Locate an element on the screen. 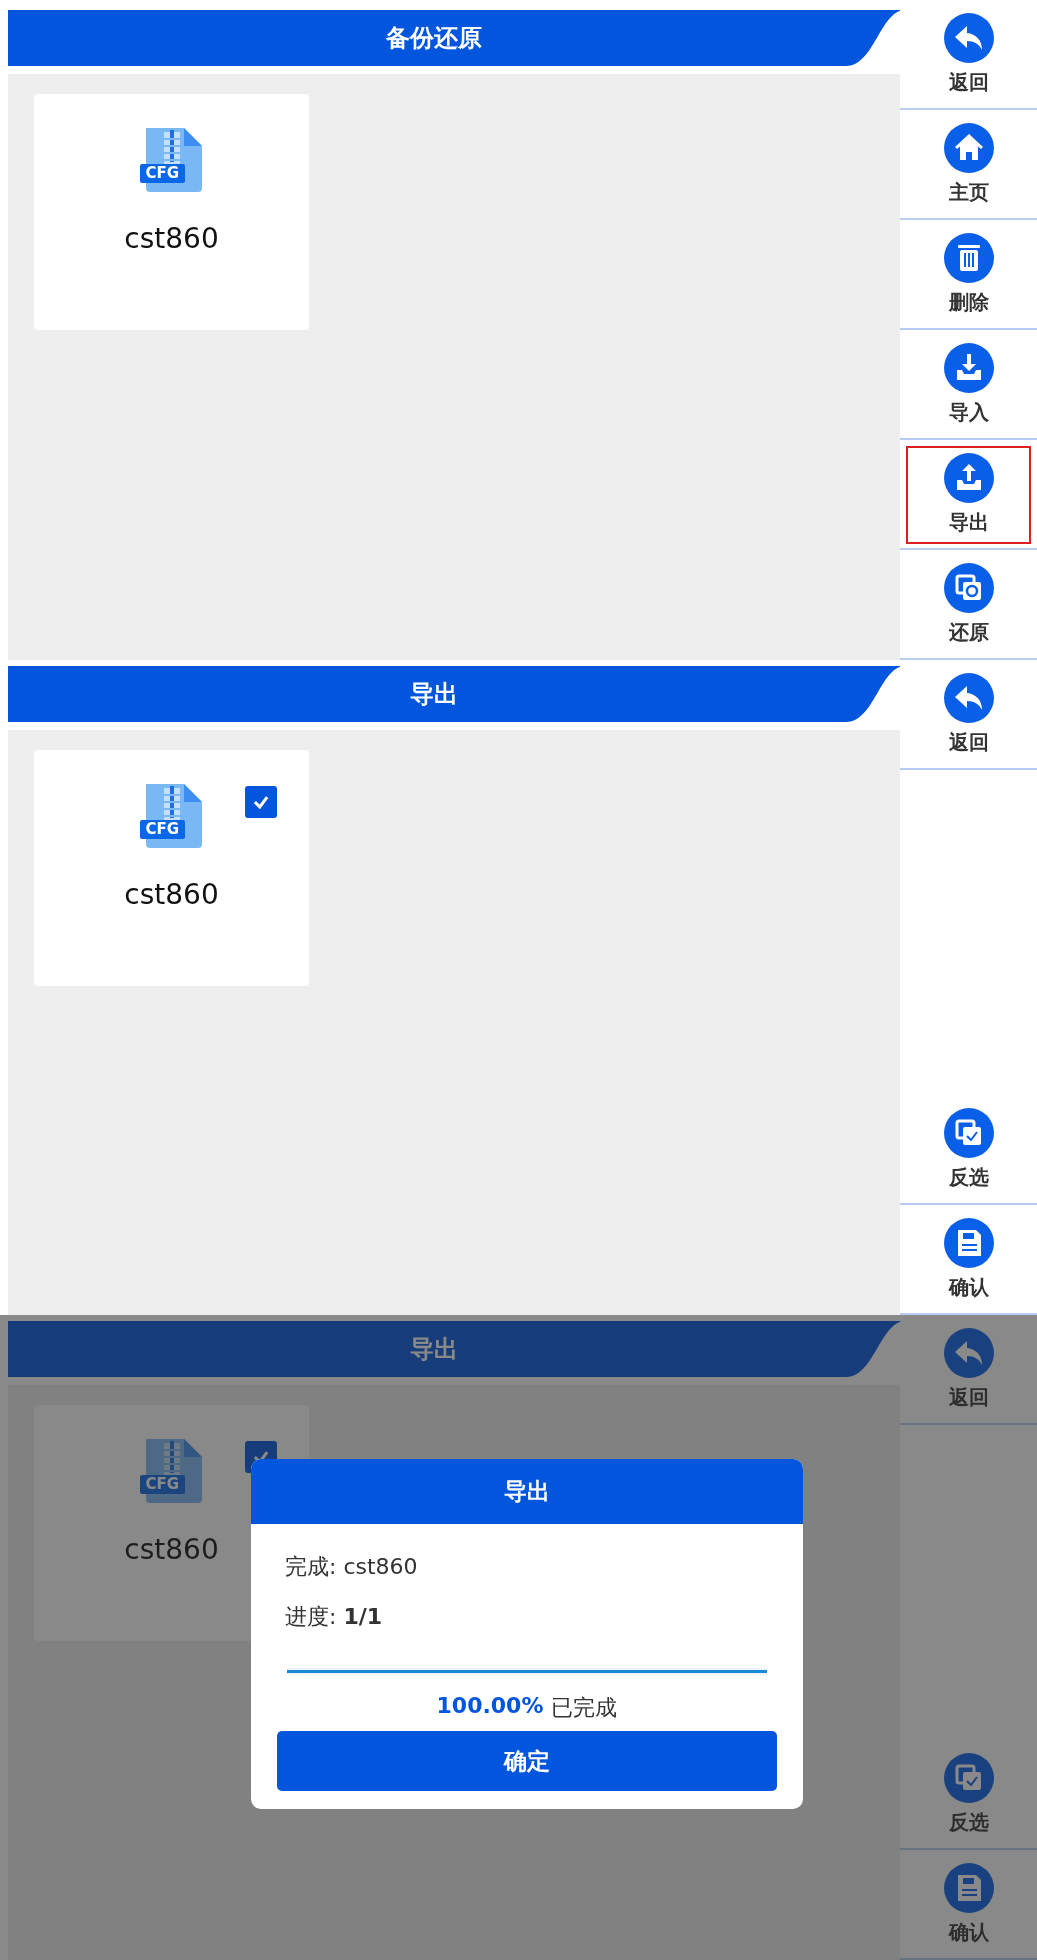 The height and width of the screenshot is (1960, 1037). home-icon is located at coordinates (968, 147).